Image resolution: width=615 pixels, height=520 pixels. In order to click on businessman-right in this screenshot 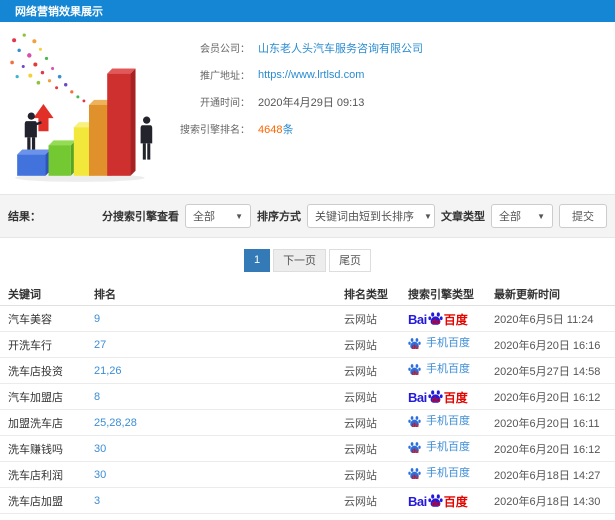, I will do `click(146, 138)`.